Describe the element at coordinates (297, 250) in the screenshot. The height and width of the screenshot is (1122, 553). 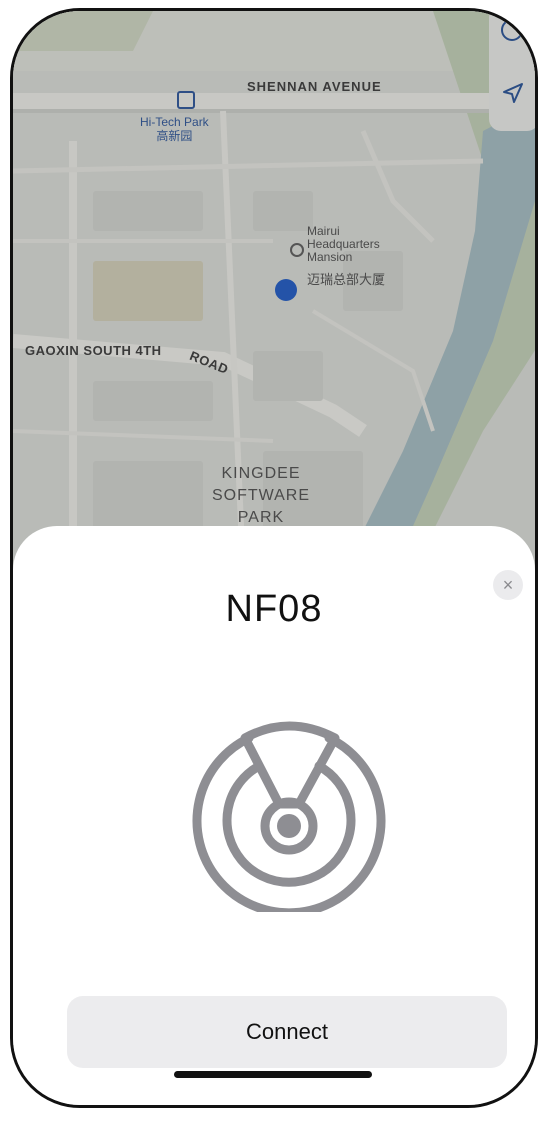
I see `building-poi-icon` at that location.